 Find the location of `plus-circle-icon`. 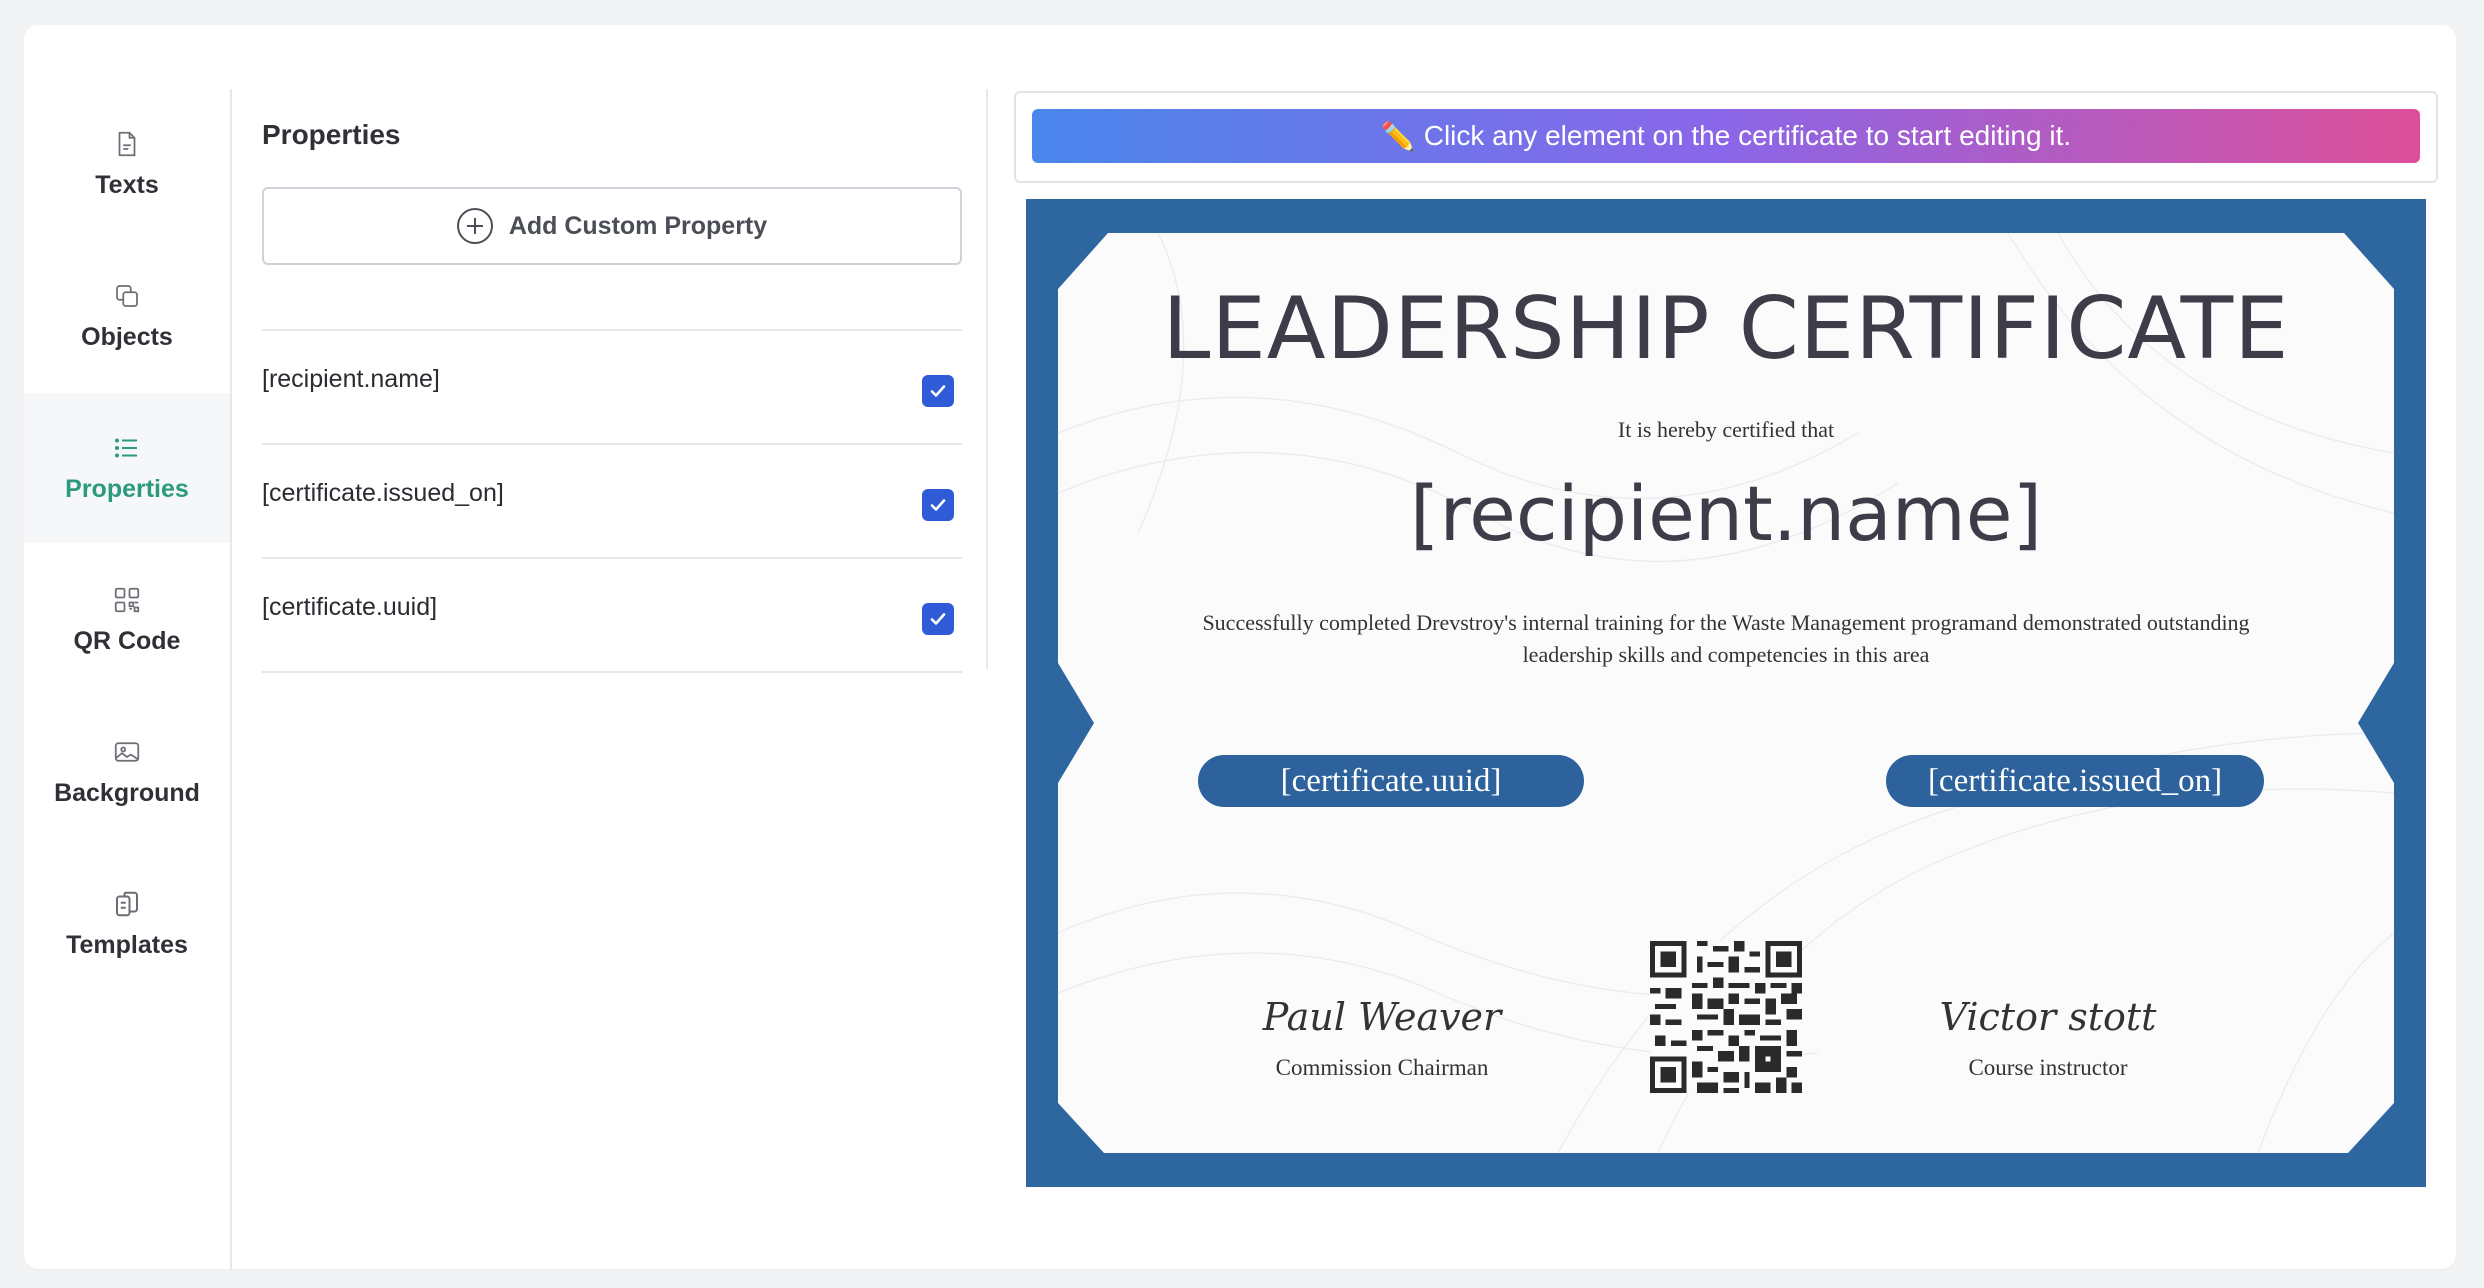

plus-circle-icon is located at coordinates (474, 226).